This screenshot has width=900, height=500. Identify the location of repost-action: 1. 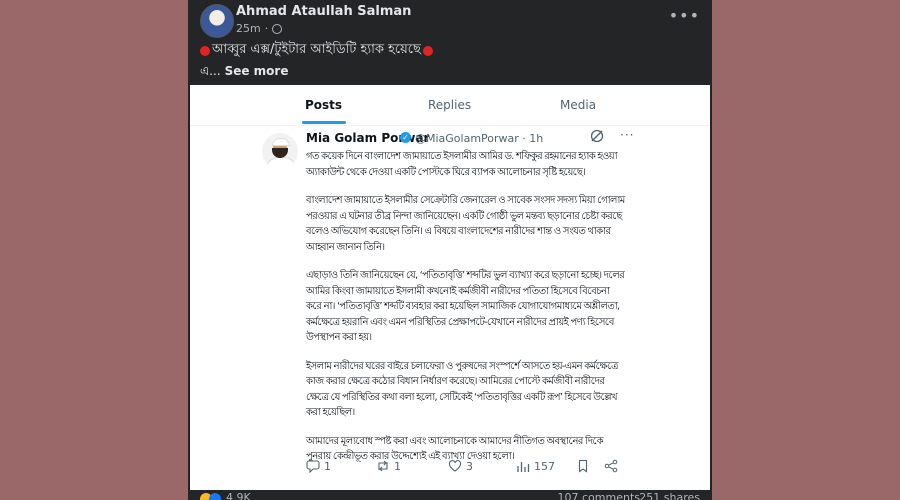
(388, 466).